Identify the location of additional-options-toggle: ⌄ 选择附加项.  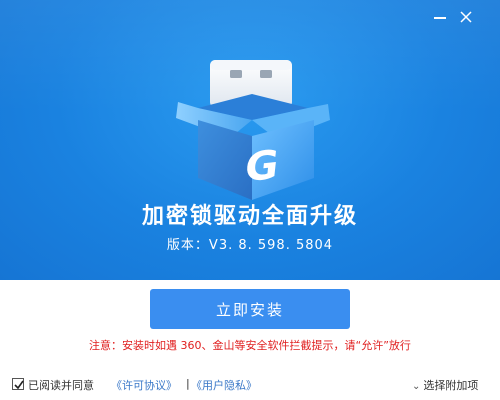
(445, 385).